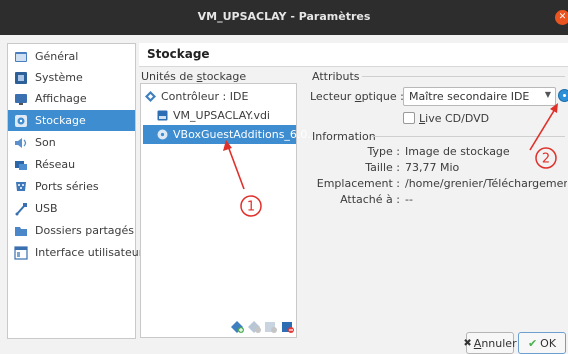 The height and width of the screenshot is (354, 568). Describe the element at coordinates (383, 151) in the screenshot. I see `type-label: Type :` at that location.